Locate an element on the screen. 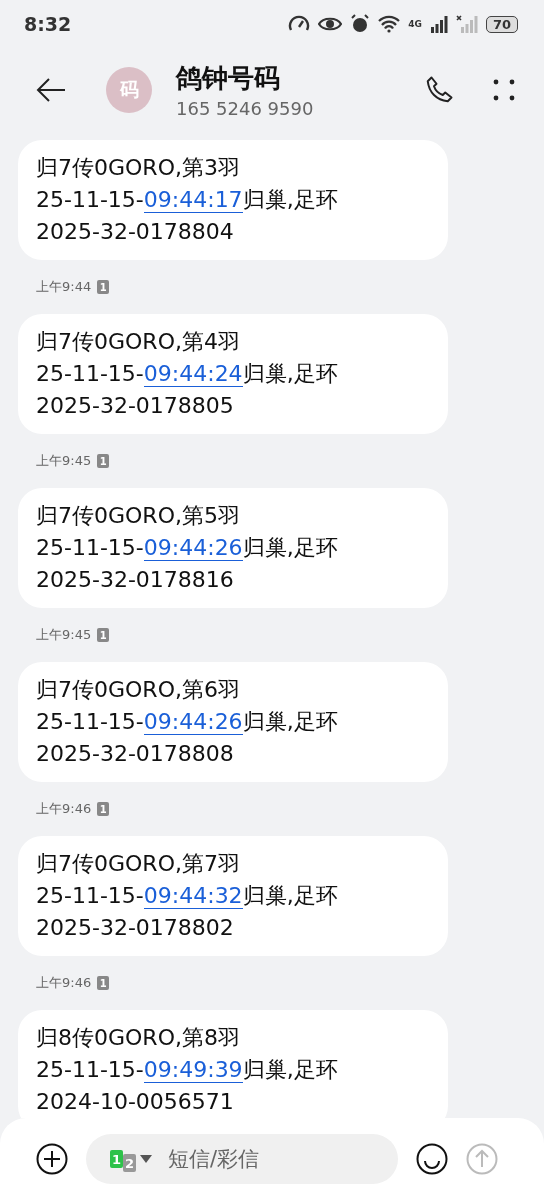 Image resolution: width=544 pixels, height=1200 pixels. ring-number: 2025-32-0178816 is located at coordinates (135, 580).